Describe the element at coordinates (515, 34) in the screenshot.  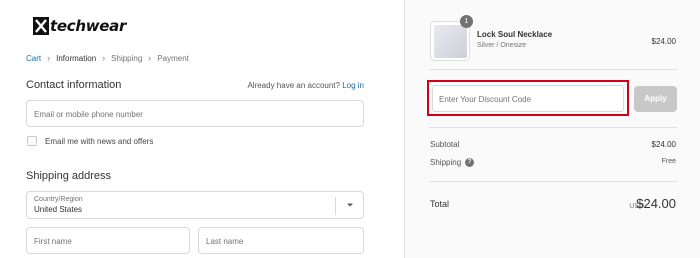
I see `product-name: Lock Soul Necklace` at that location.